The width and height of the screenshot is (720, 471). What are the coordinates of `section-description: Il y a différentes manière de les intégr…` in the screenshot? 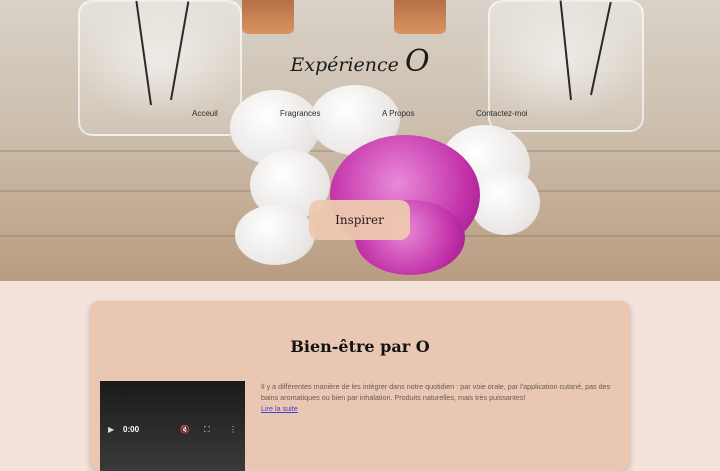 It's located at (440, 397).